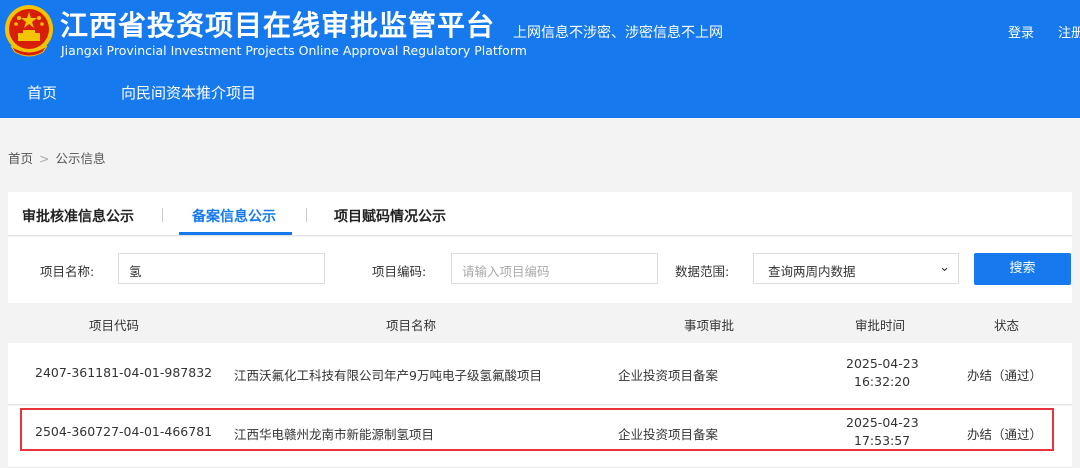 The height and width of the screenshot is (468, 1080). I want to click on approval-time-cell: 16:32:20, so click(882, 381).